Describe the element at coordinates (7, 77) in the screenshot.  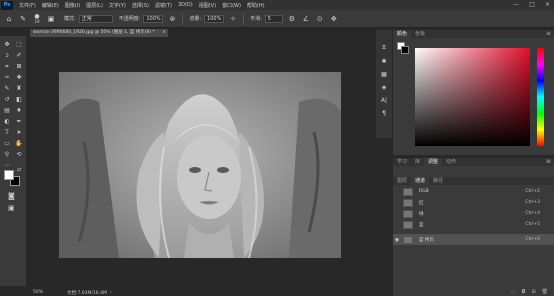
I see `eyedropper-tool-icon: ✑` at that location.